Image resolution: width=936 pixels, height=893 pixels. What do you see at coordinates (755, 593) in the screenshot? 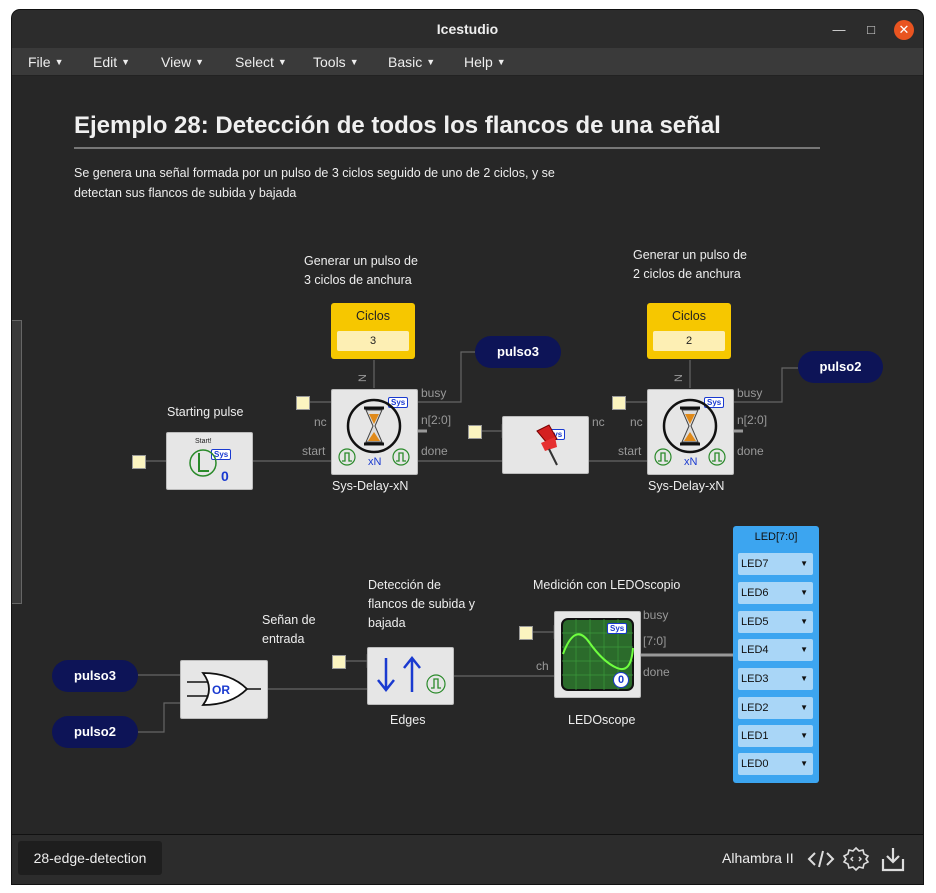
I see `led-select-value: LED6` at bounding box center [755, 593].